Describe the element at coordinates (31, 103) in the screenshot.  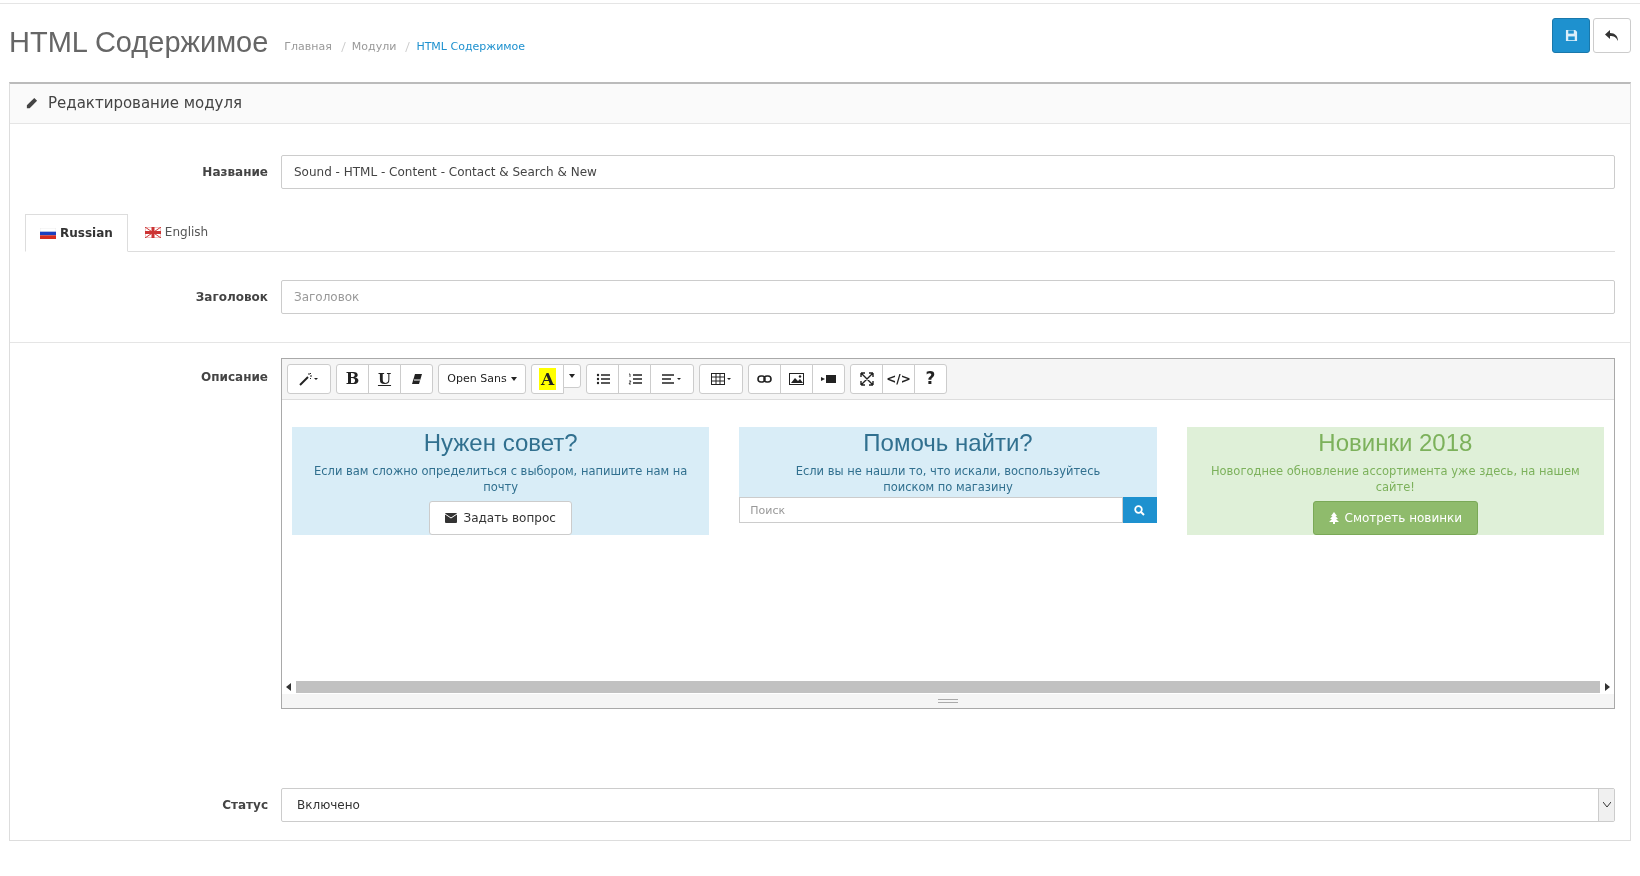
I see `pencil-icon` at that location.